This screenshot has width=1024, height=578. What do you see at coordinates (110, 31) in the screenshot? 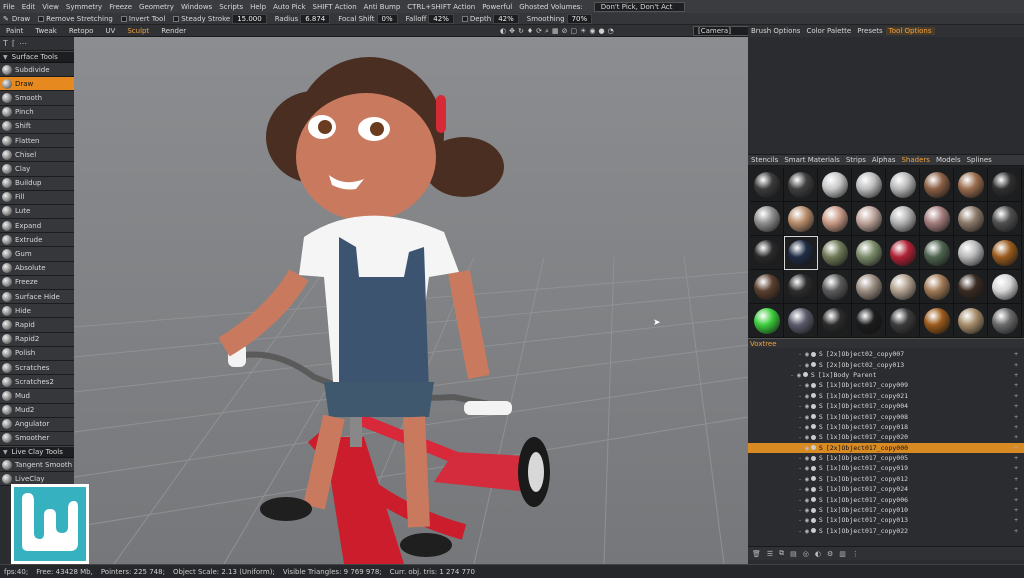
I see `tab-uv: UV` at bounding box center [110, 31].